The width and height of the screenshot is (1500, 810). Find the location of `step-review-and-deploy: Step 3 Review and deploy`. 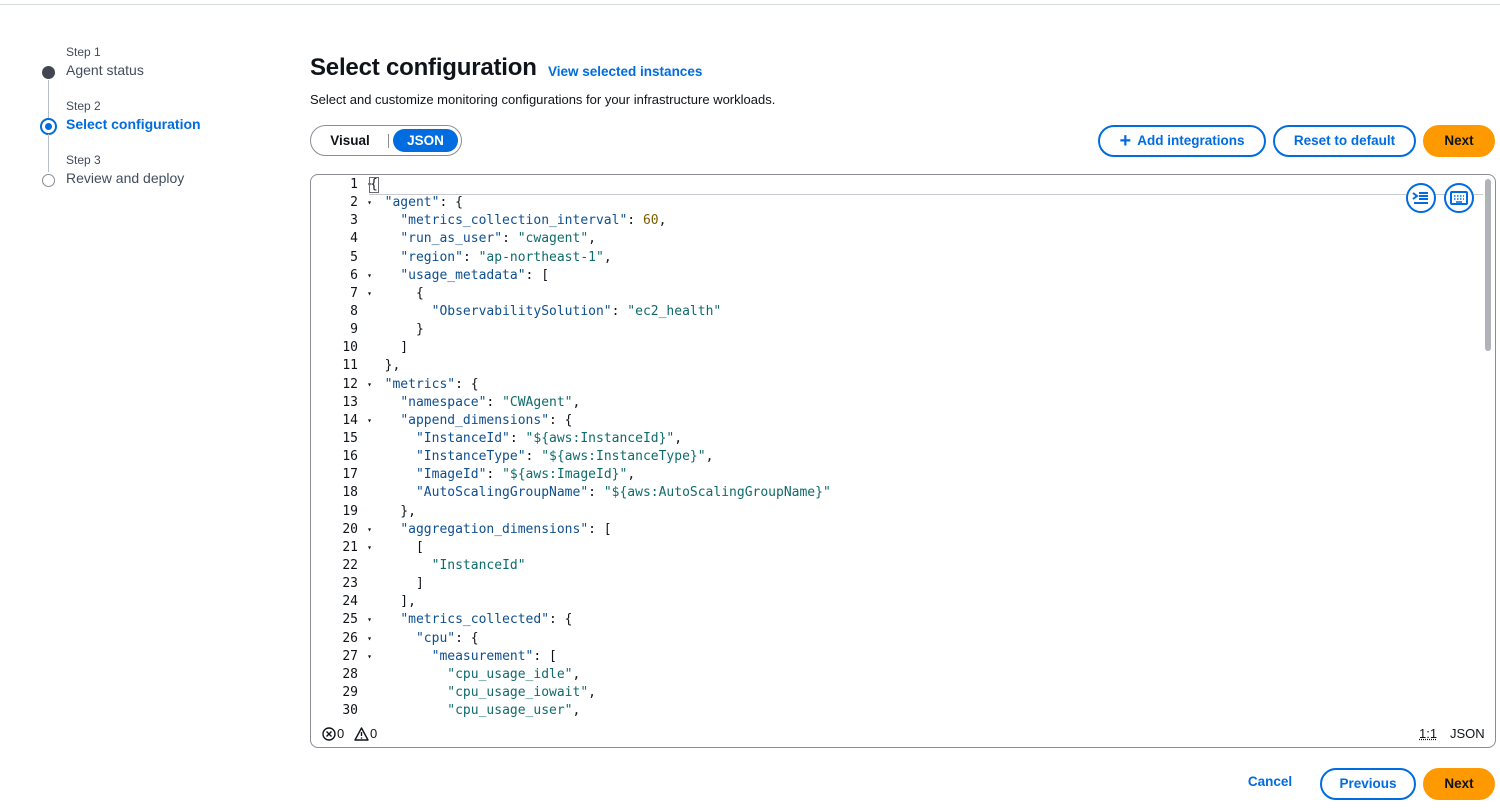

step-review-and-deploy: Step 3 Review and deploy is located at coordinates (150, 179).